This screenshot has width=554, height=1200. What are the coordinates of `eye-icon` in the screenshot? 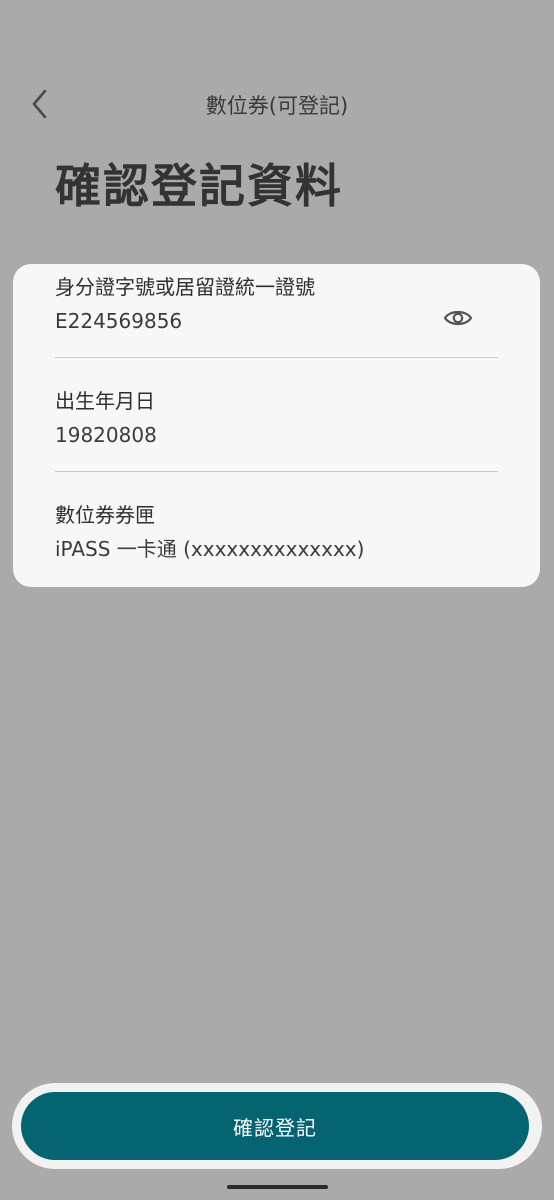 It's located at (458, 318).